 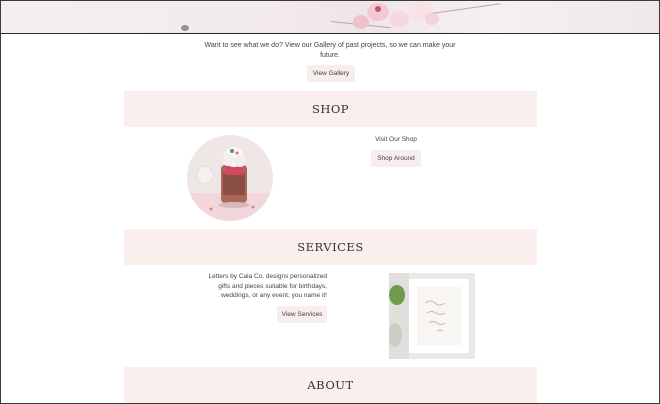 What do you see at coordinates (331, 73) in the screenshot?
I see `view-gallery-button: View Gallery` at bounding box center [331, 73].